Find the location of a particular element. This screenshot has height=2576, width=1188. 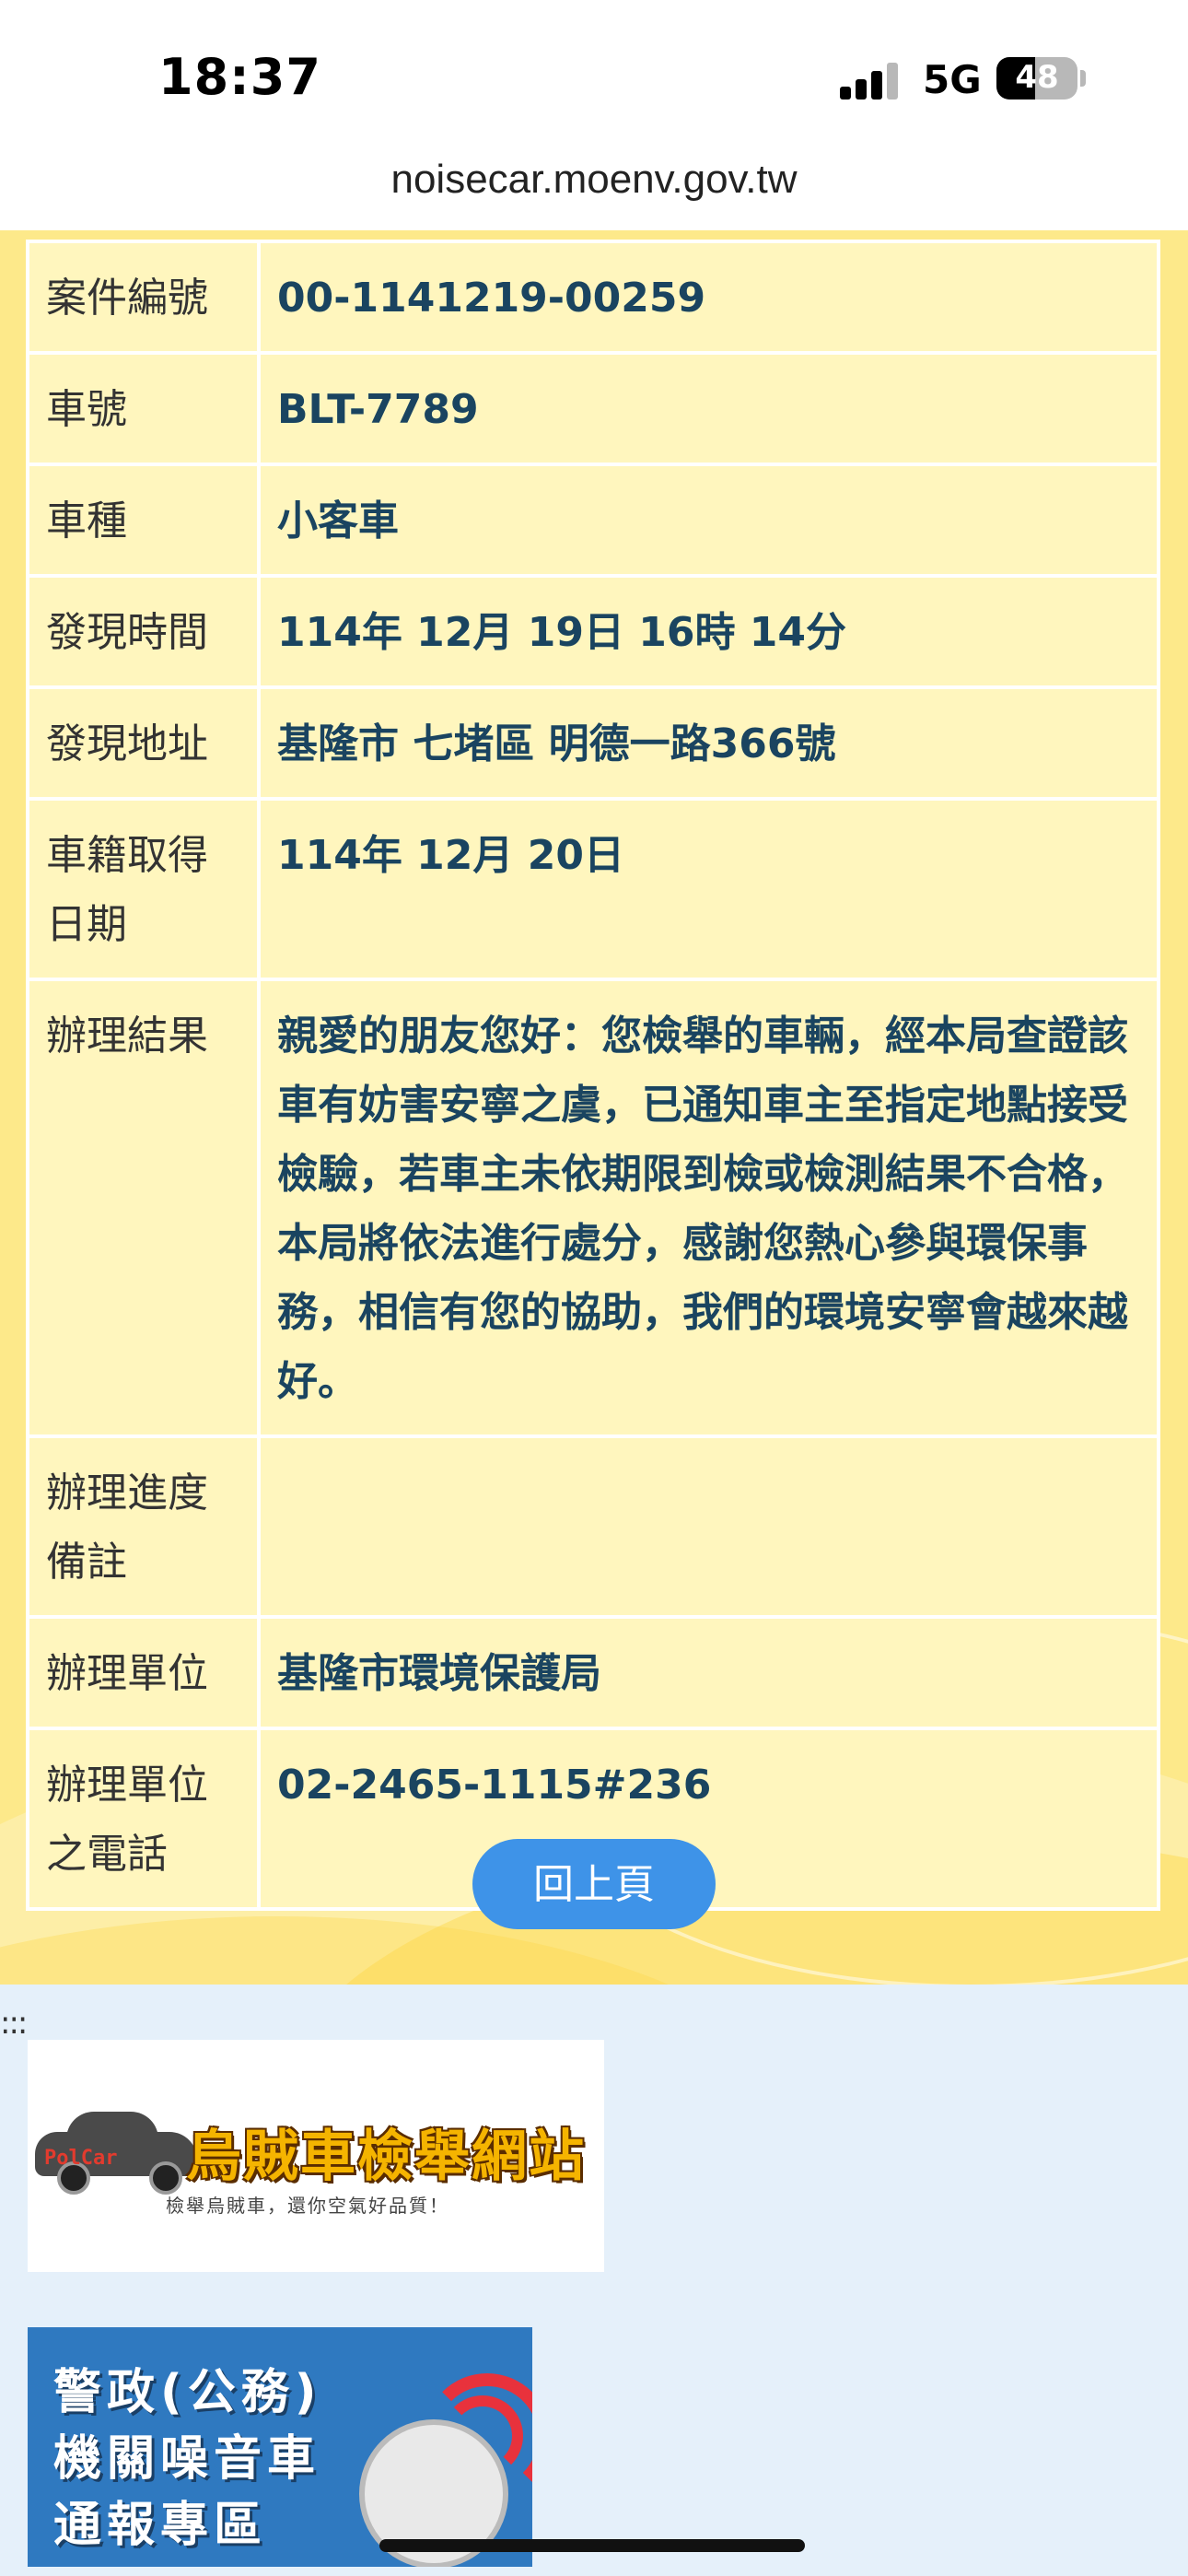

detail-row: 車籍取得日期 114年 12月 20日 is located at coordinates (593, 889).